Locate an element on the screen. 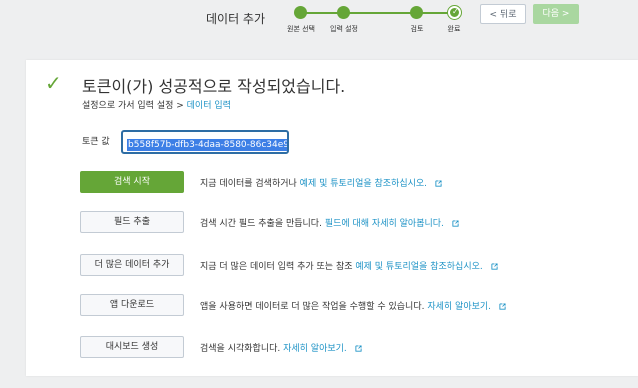  settings-breadcrumb: 설정으로 가서 입력 설정 > 데이터 입력 is located at coordinates (156, 104).